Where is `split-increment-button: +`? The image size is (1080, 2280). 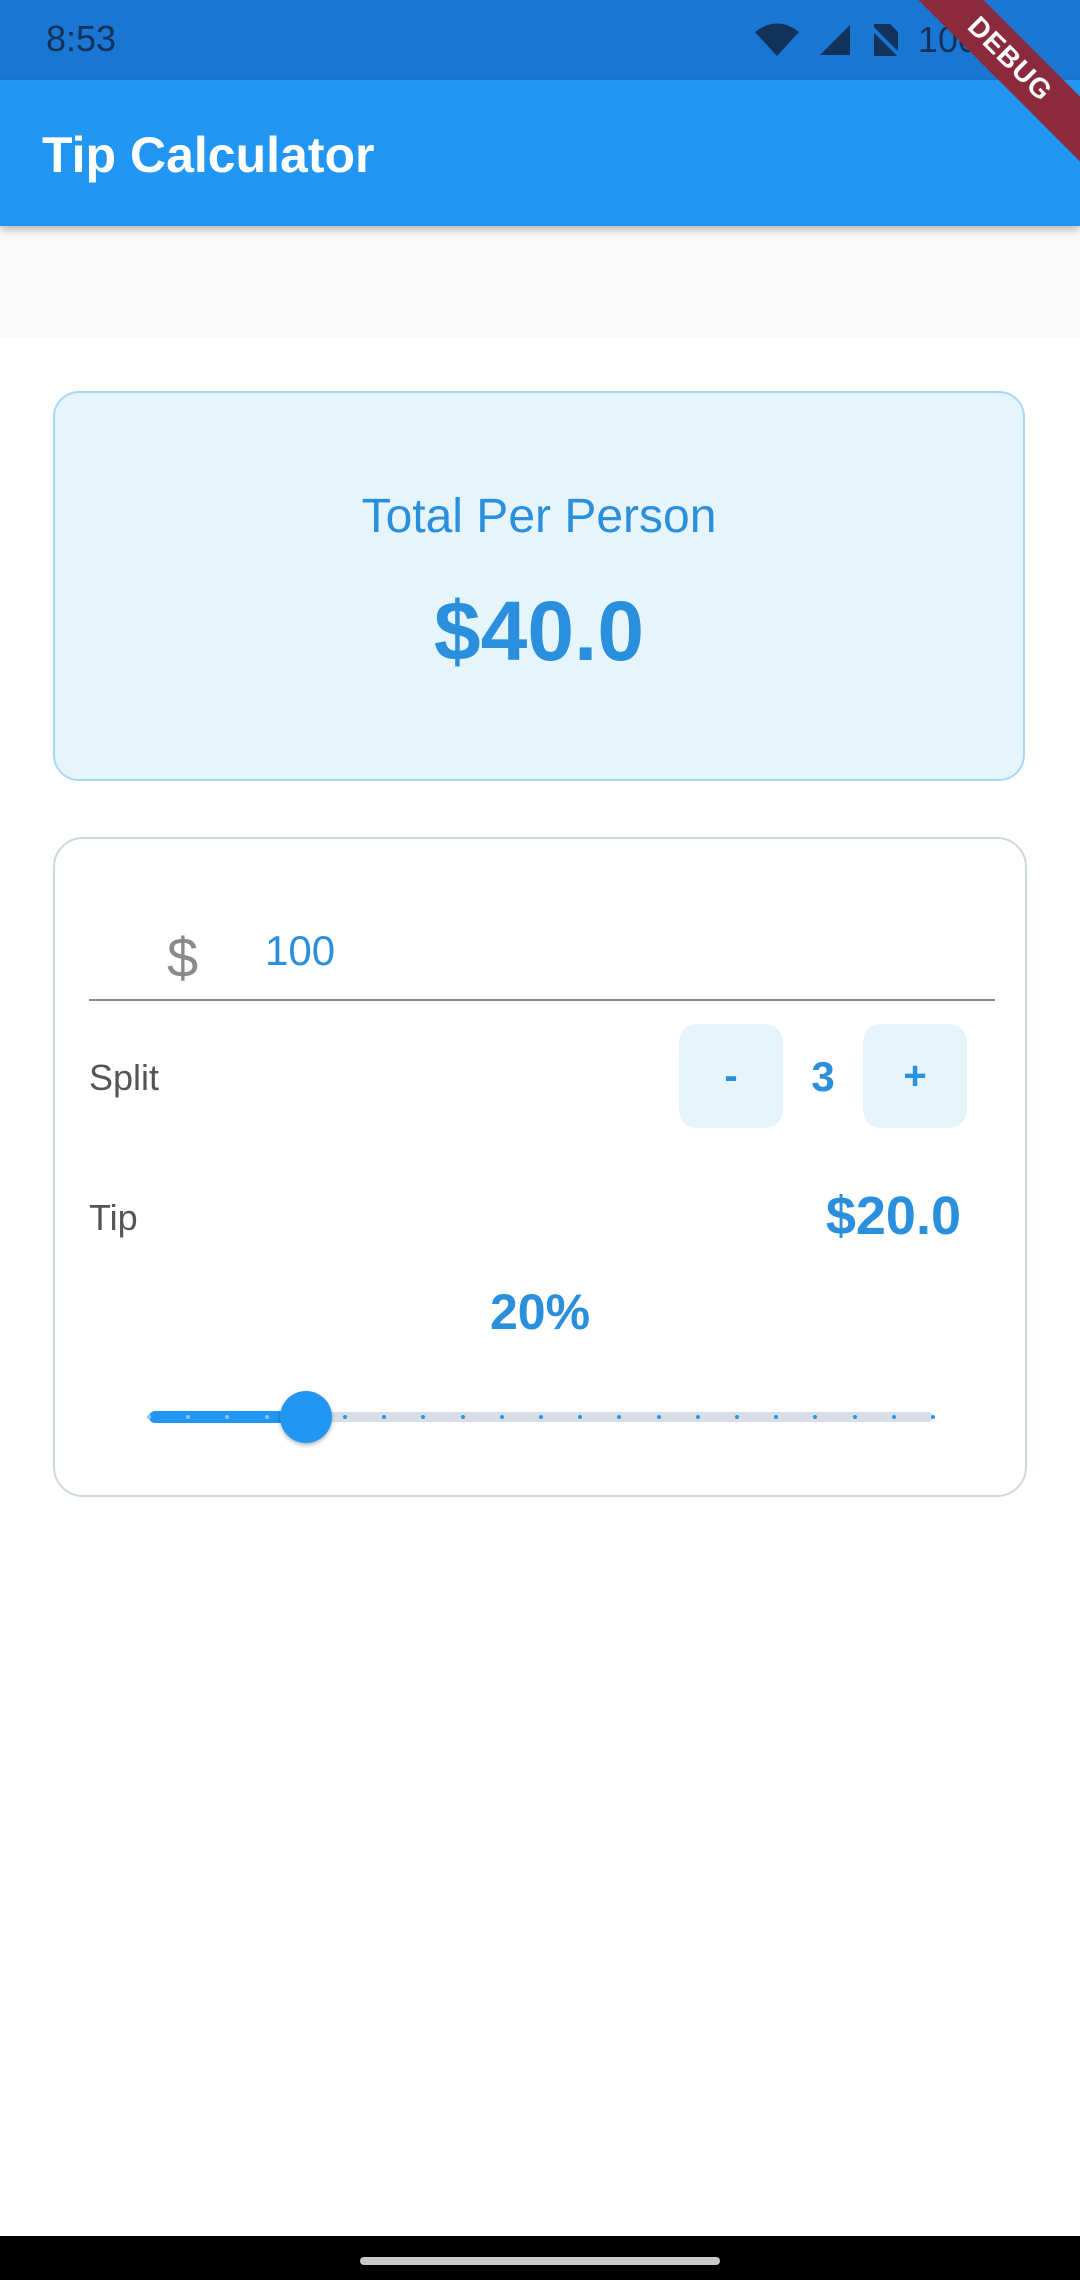
split-increment-button: + is located at coordinates (915, 1076).